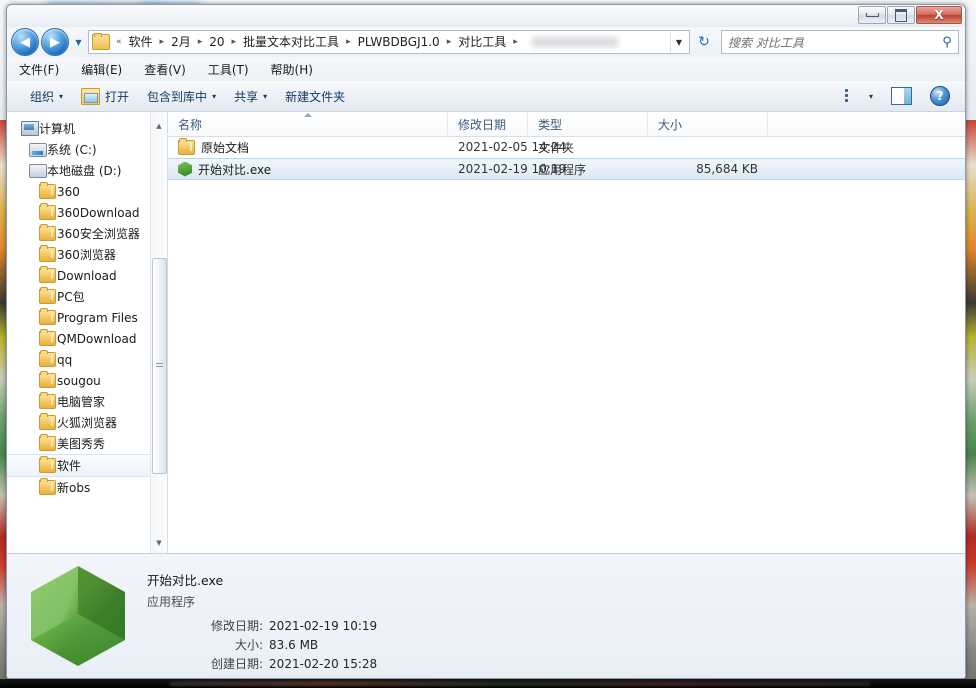 This screenshot has width=976, height=688. What do you see at coordinates (162, 42) in the screenshot?
I see `breadcrumb-chevron-0: ▸` at bounding box center [162, 42].